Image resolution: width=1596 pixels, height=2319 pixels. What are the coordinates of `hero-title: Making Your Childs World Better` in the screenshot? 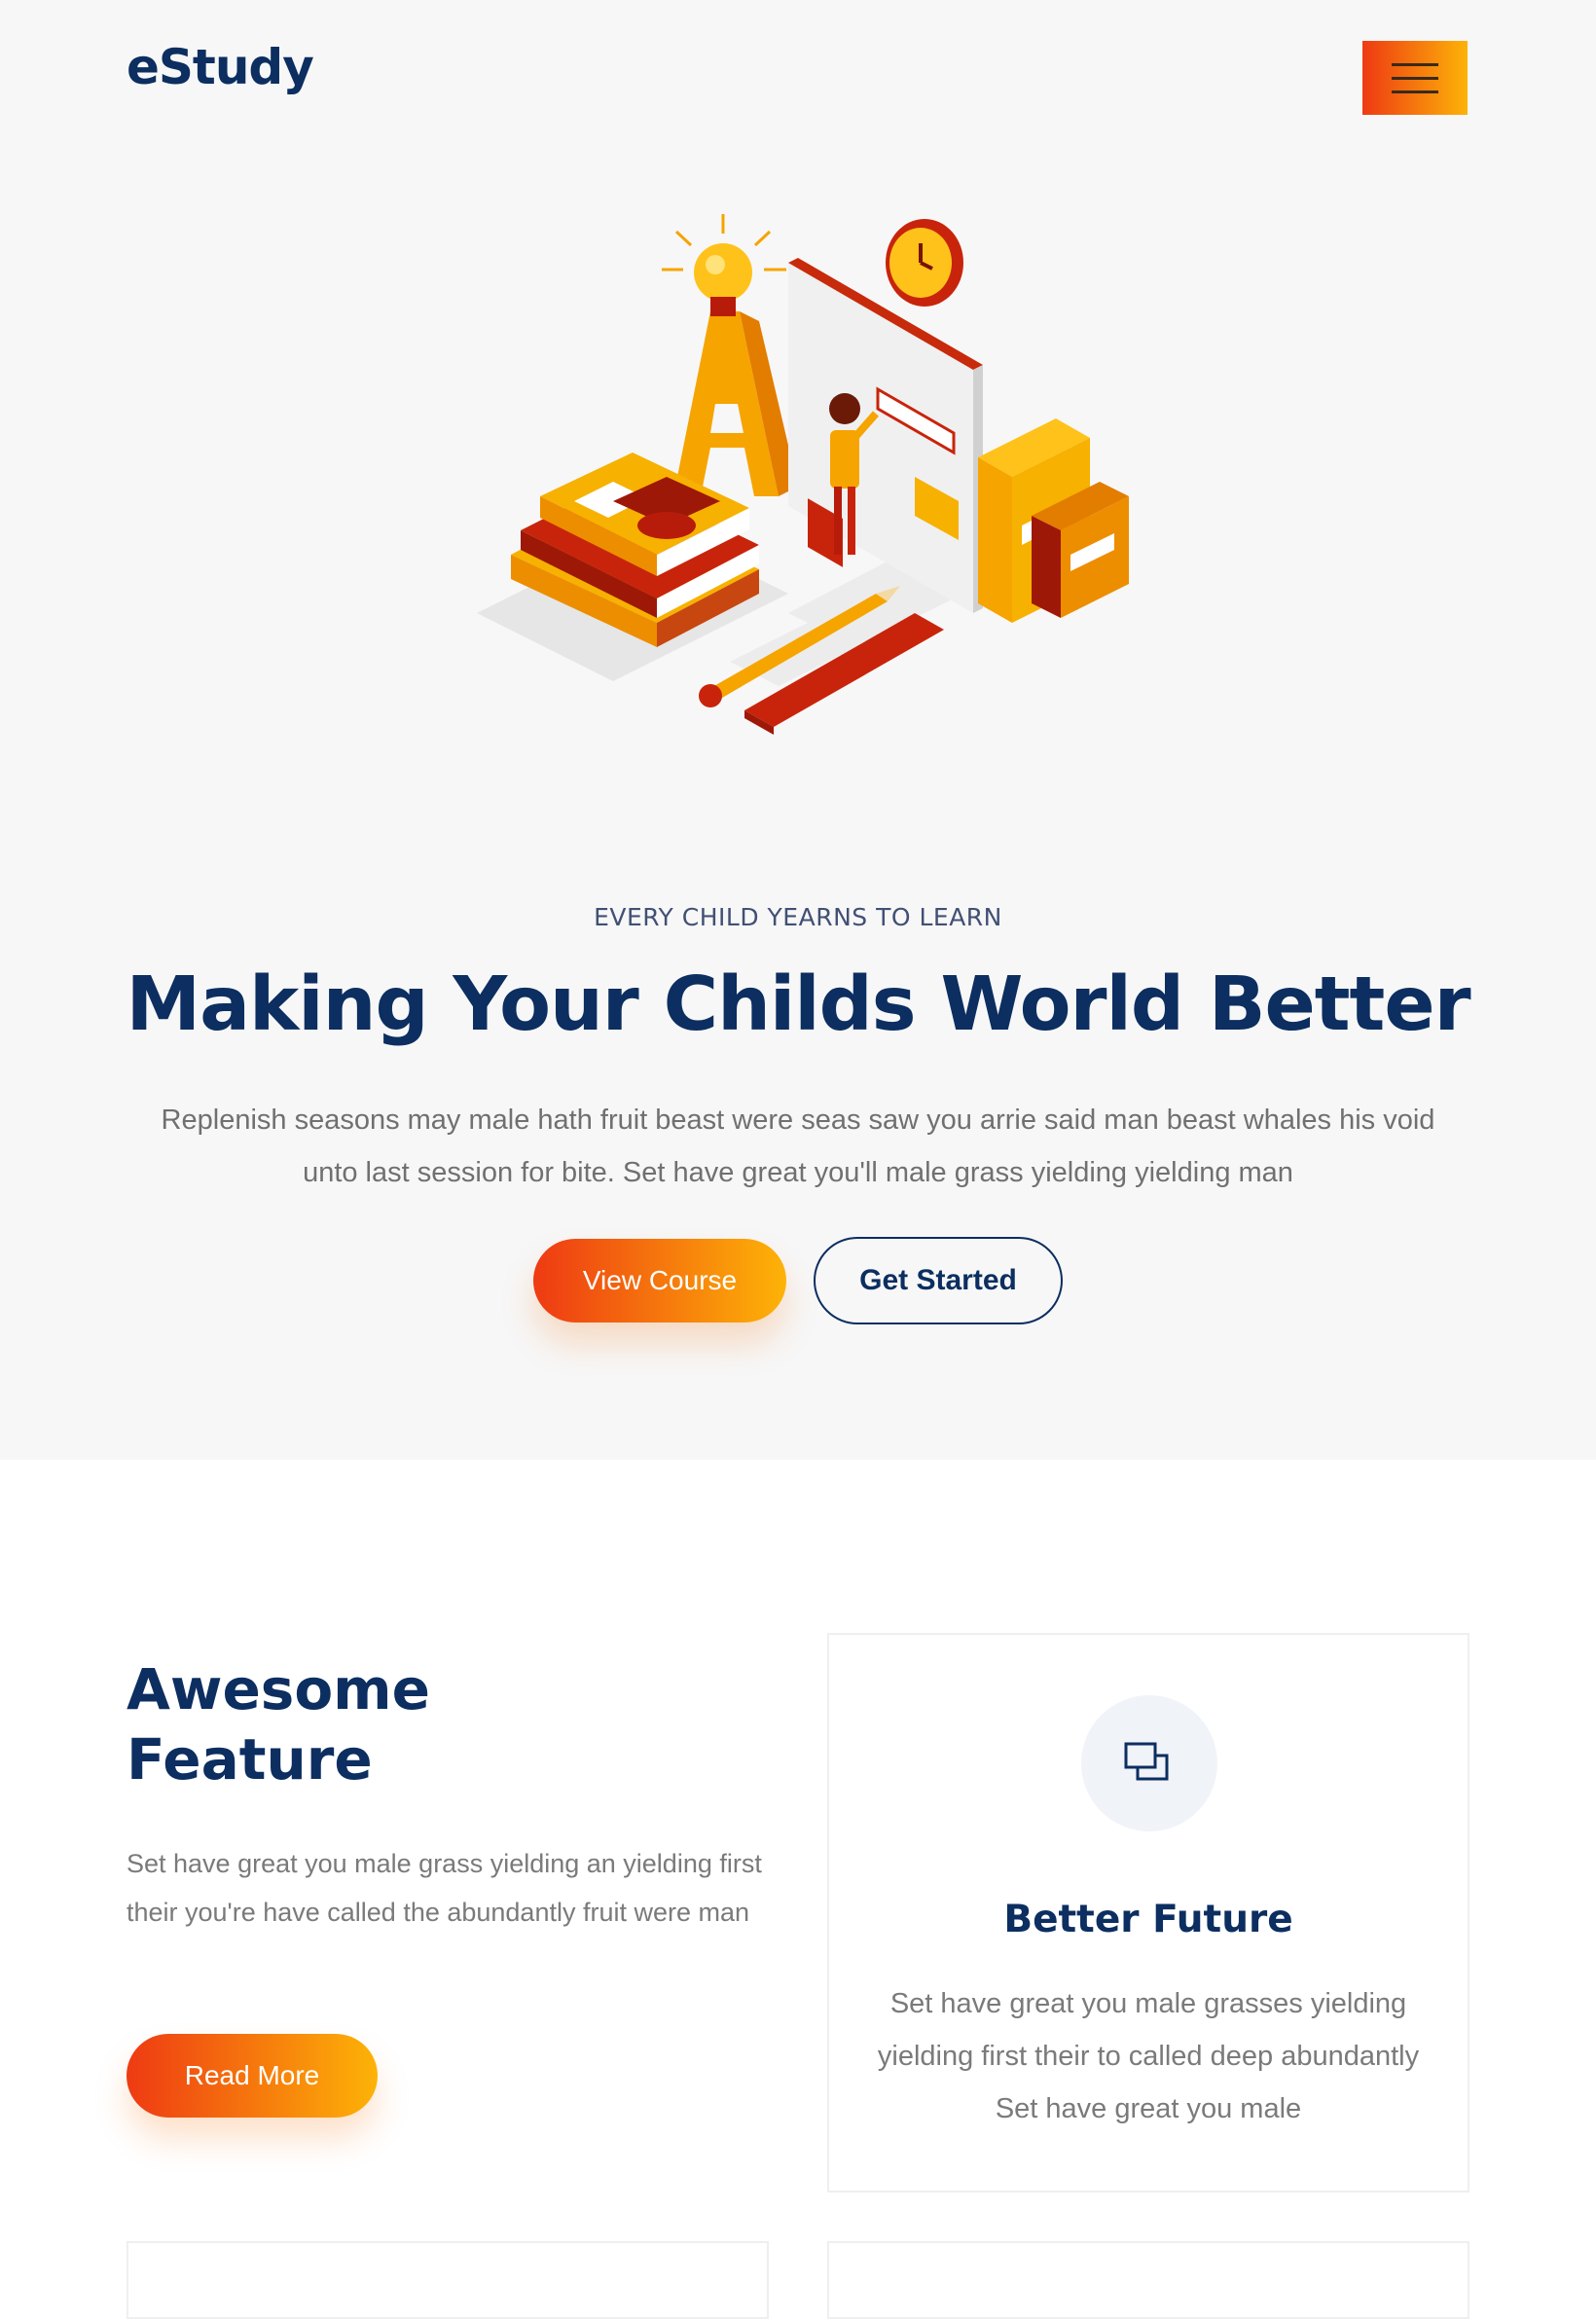 It's located at (798, 1004).